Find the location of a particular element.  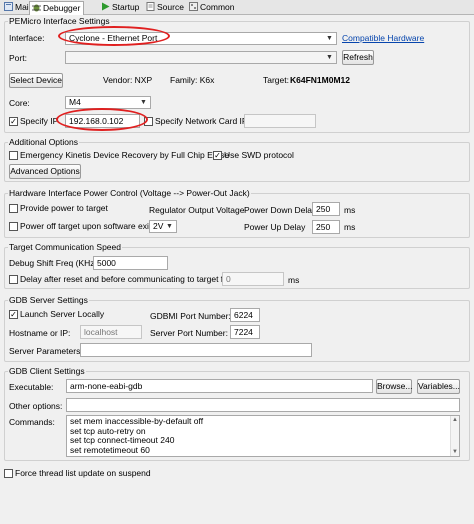

power-up-delay-input: 250 is located at coordinates (326, 227).